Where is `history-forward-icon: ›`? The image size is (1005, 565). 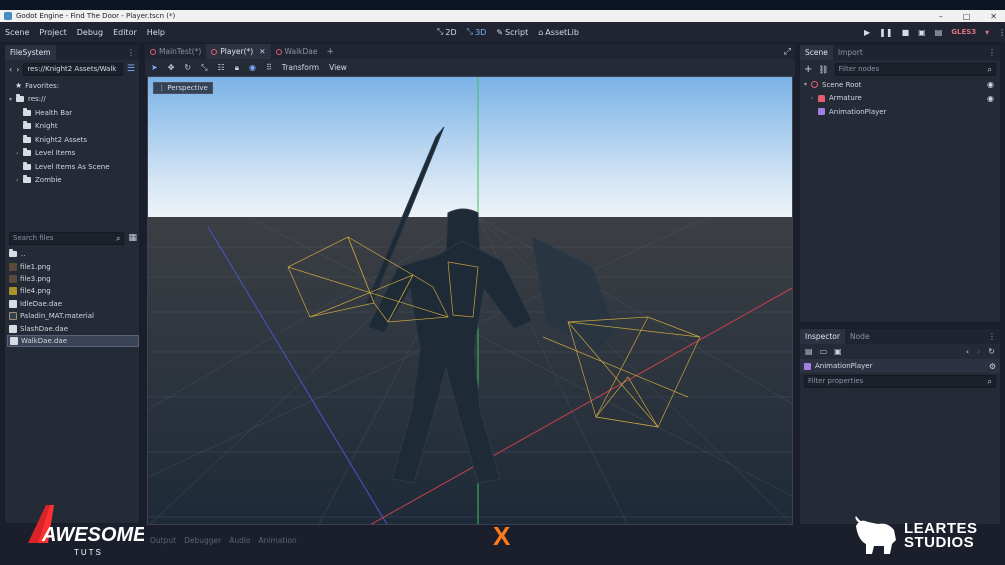
history-forward-icon: › is located at coordinates (978, 351).